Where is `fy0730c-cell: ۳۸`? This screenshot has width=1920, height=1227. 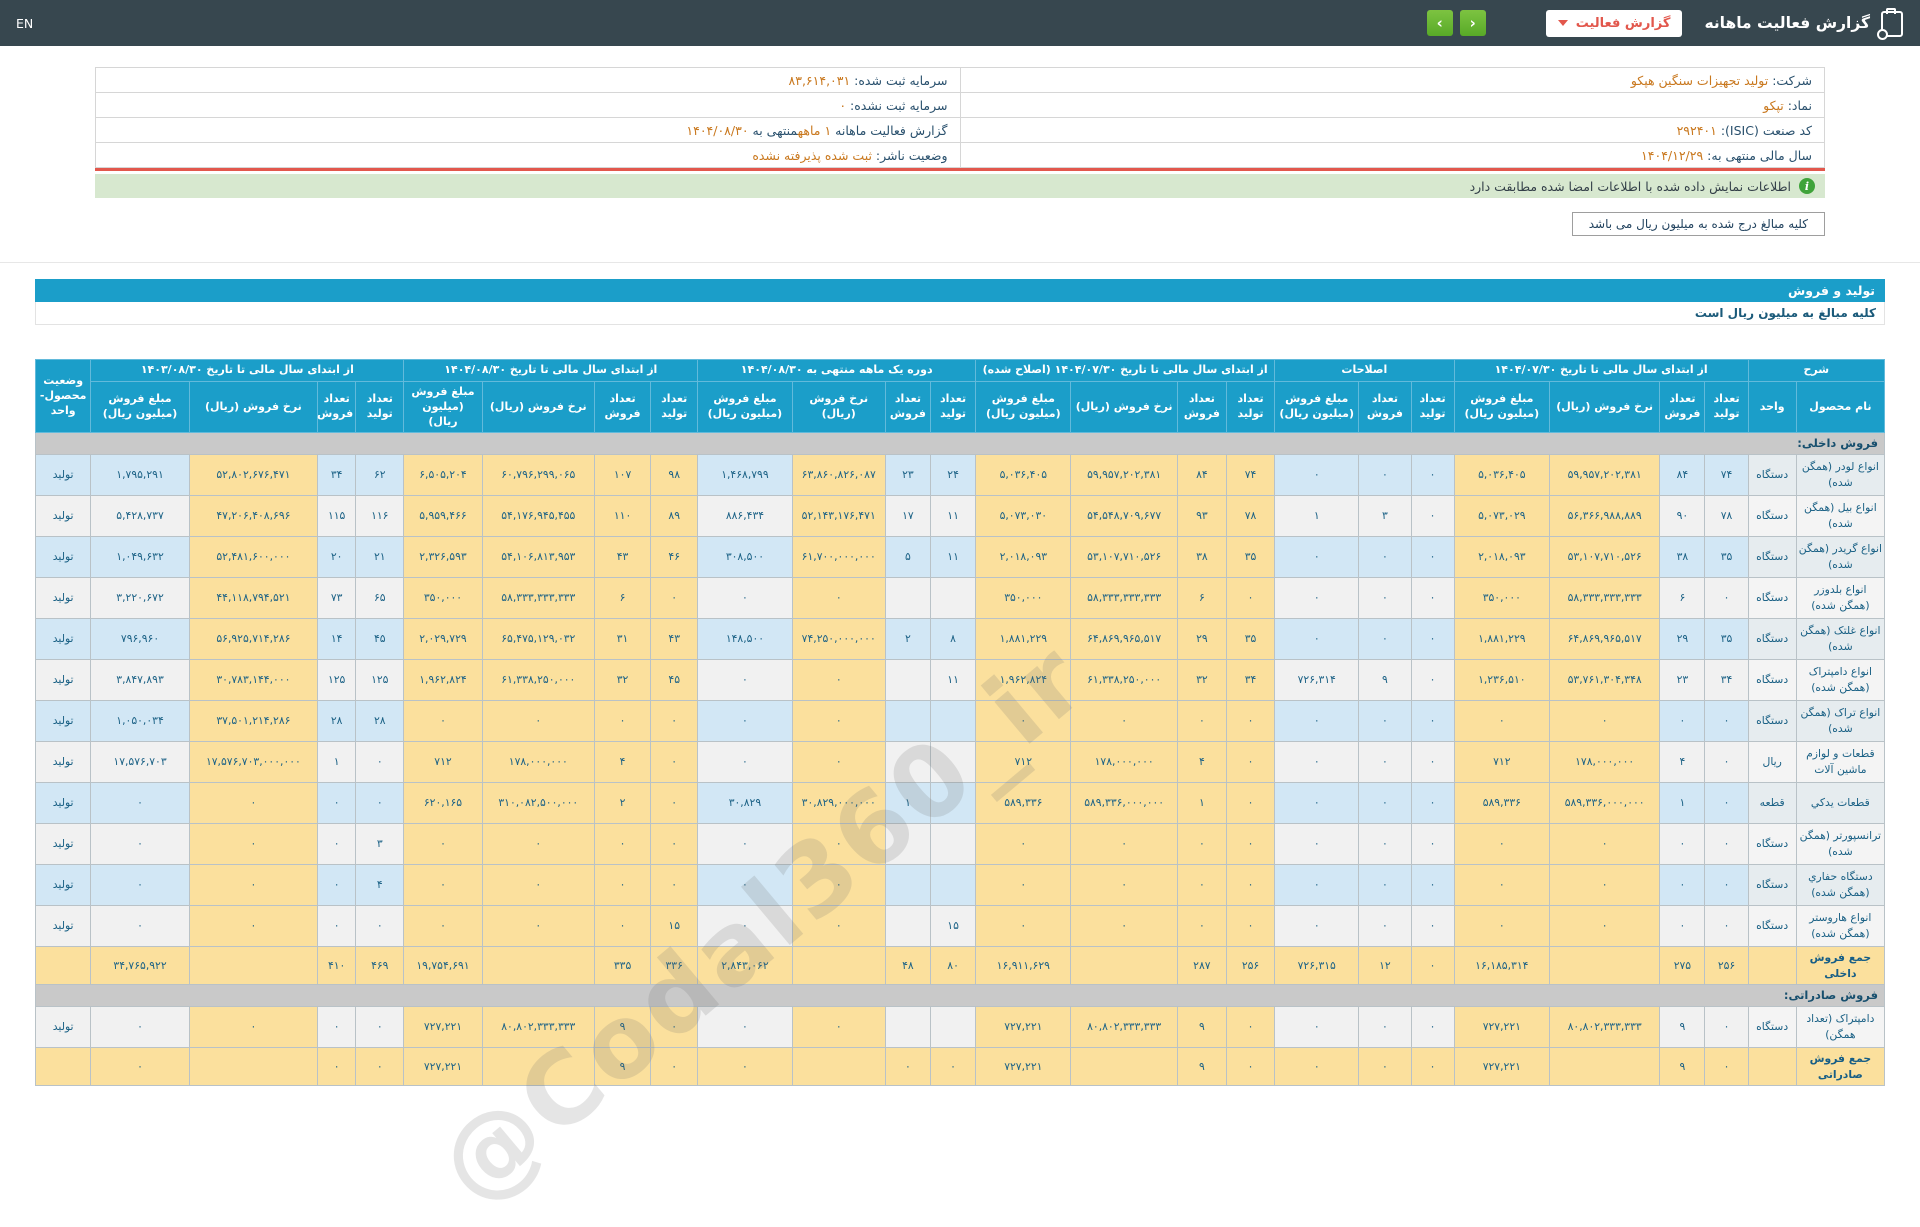
fy0730c-cell: ۳۸ is located at coordinates (1201, 557).